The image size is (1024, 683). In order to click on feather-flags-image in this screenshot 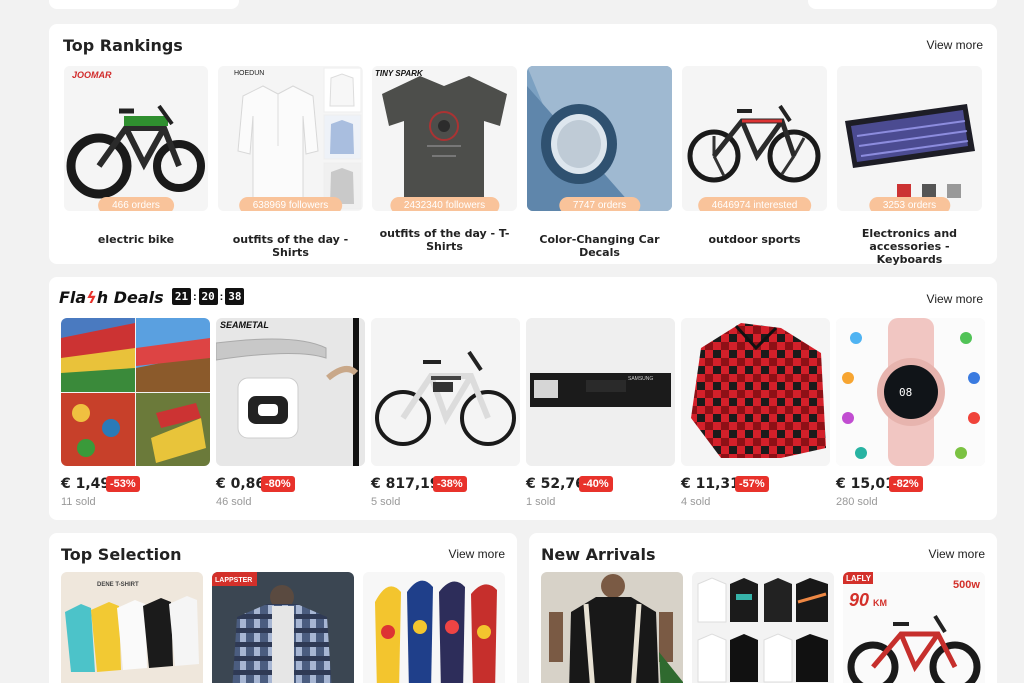, I will do `click(434, 627)`.